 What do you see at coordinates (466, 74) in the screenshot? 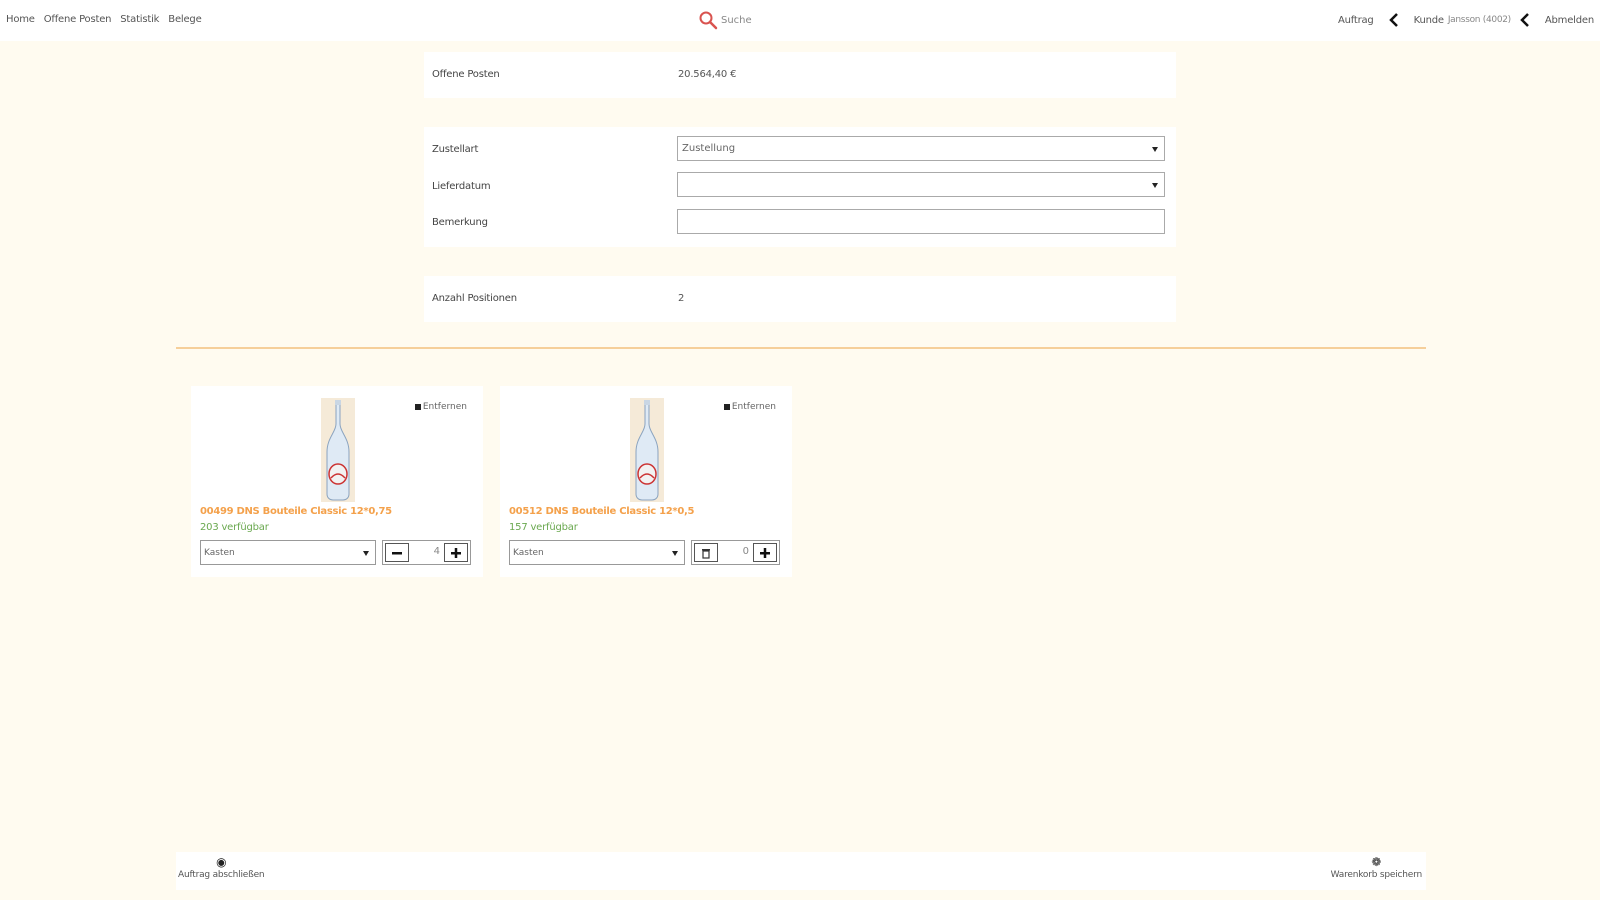
I see `open-items-label: Offene Posten` at bounding box center [466, 74].